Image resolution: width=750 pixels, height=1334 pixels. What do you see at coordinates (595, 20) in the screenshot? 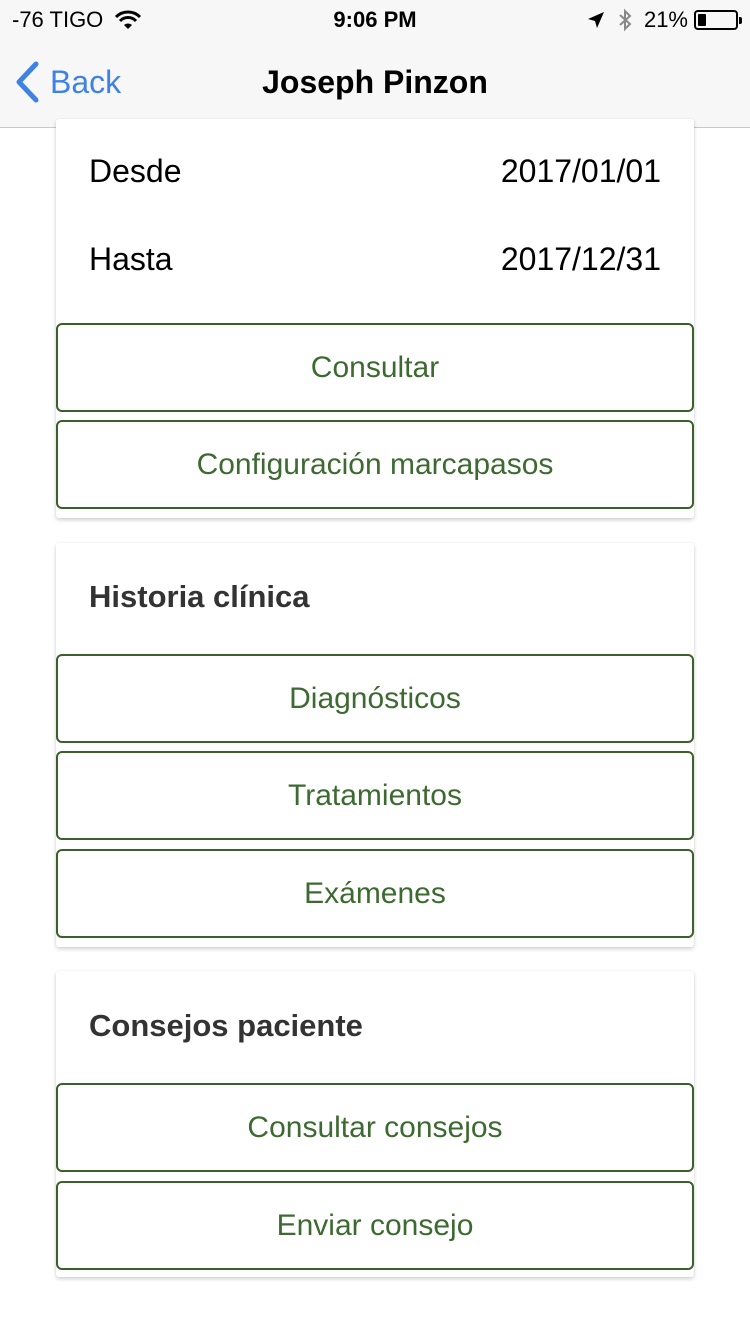
I see `location-arrow-icon` at bounding box center [595, 20].